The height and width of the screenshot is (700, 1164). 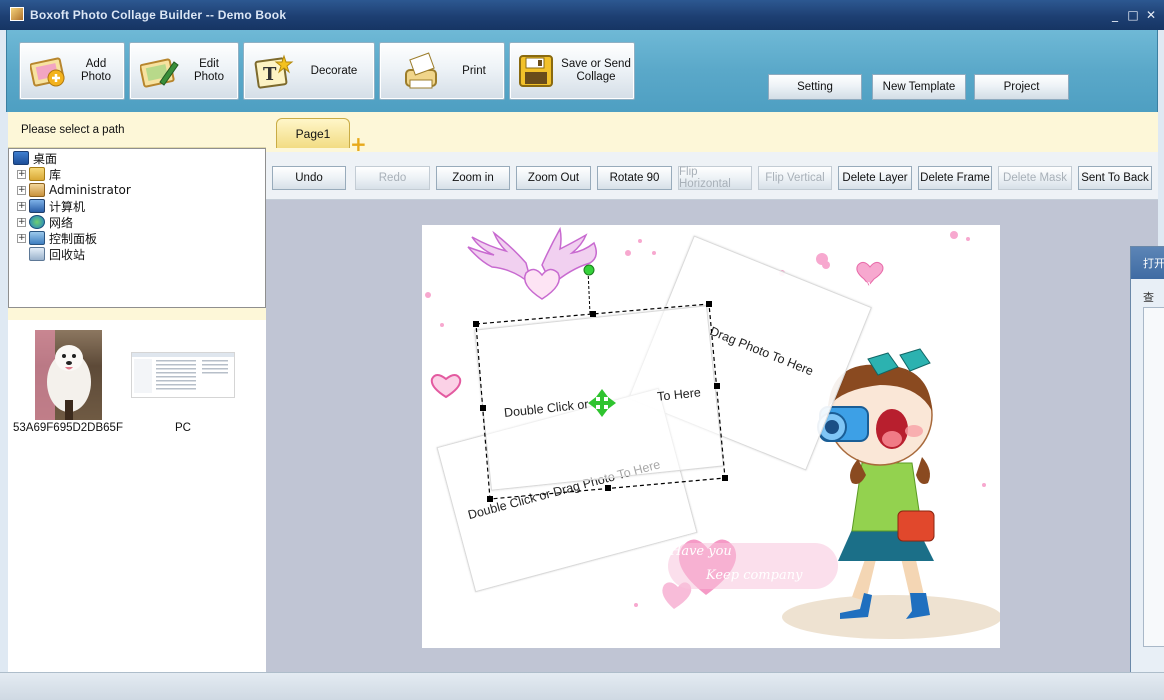 What do you see at coordinates (159, 73) in the screenshot?
I see `edit-photo-icon` at bounding box center [159, 73].